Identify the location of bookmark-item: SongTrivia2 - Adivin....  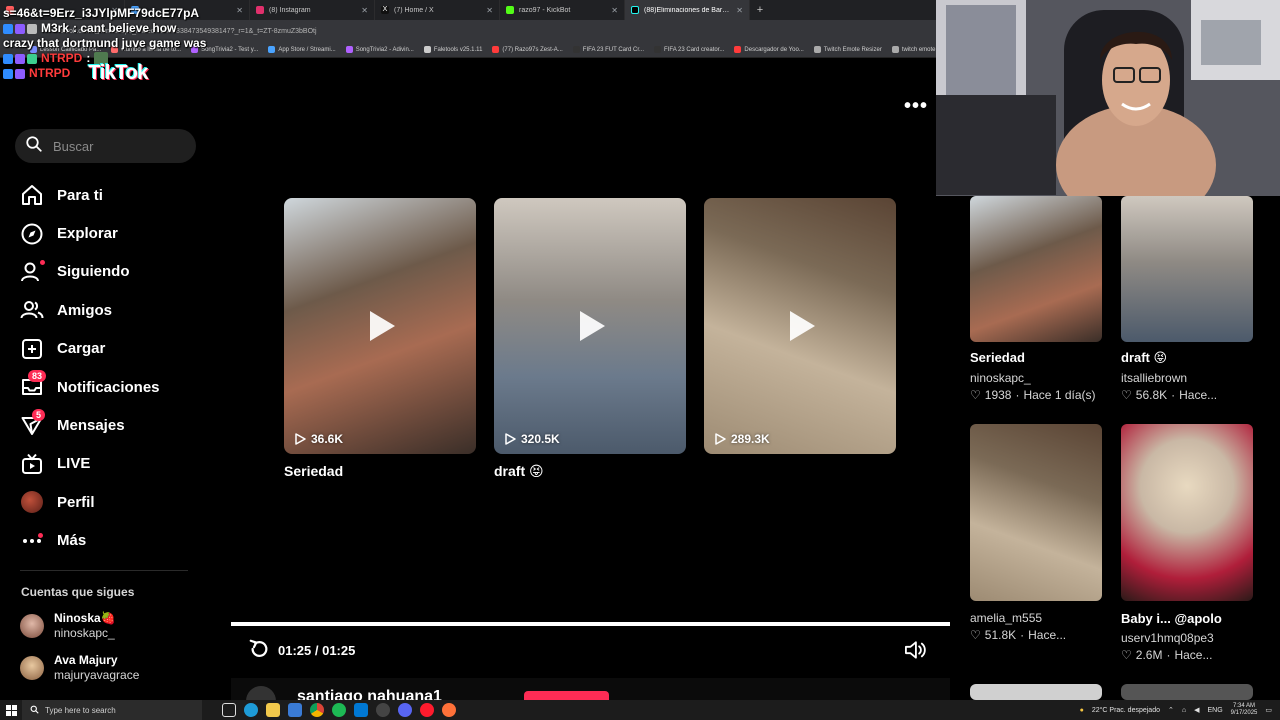
(379, 49).